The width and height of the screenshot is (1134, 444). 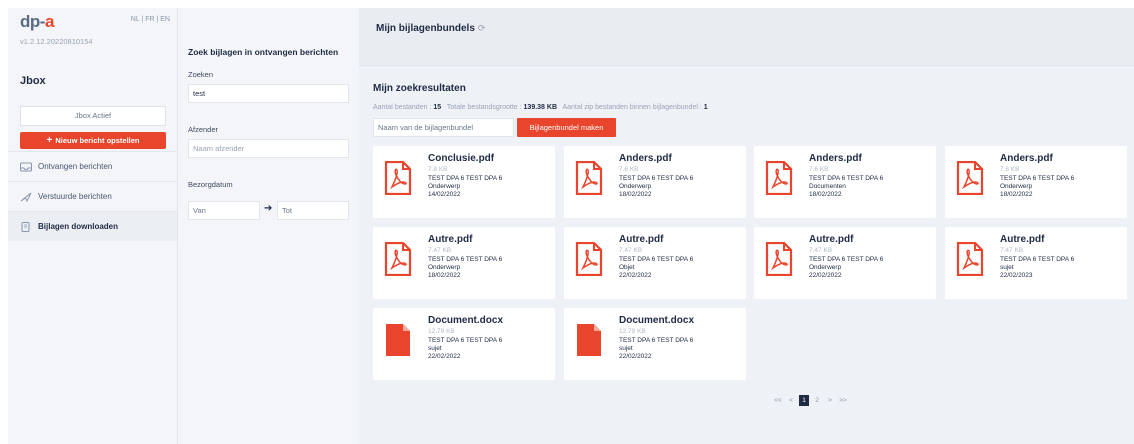 What do you see at coordinates (268, 208) in the screenshot?
I see `arrow-right-icon: ➔` at bounding box center [268, 208].